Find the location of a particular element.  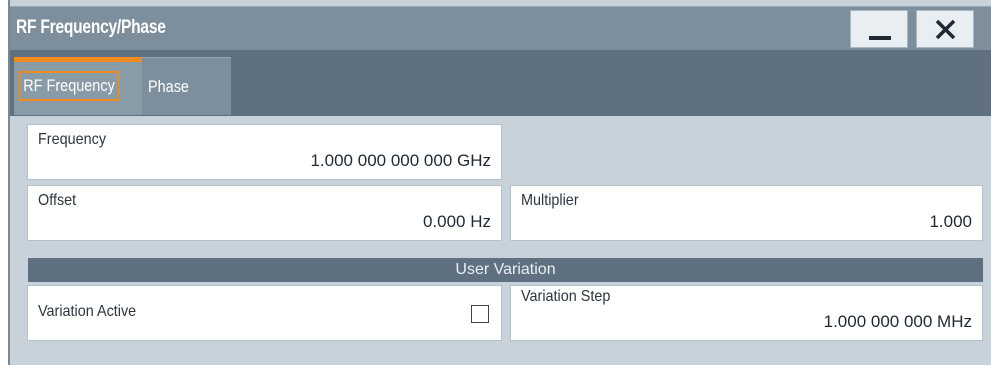

minimize-button is located at coordinates (879, 29).